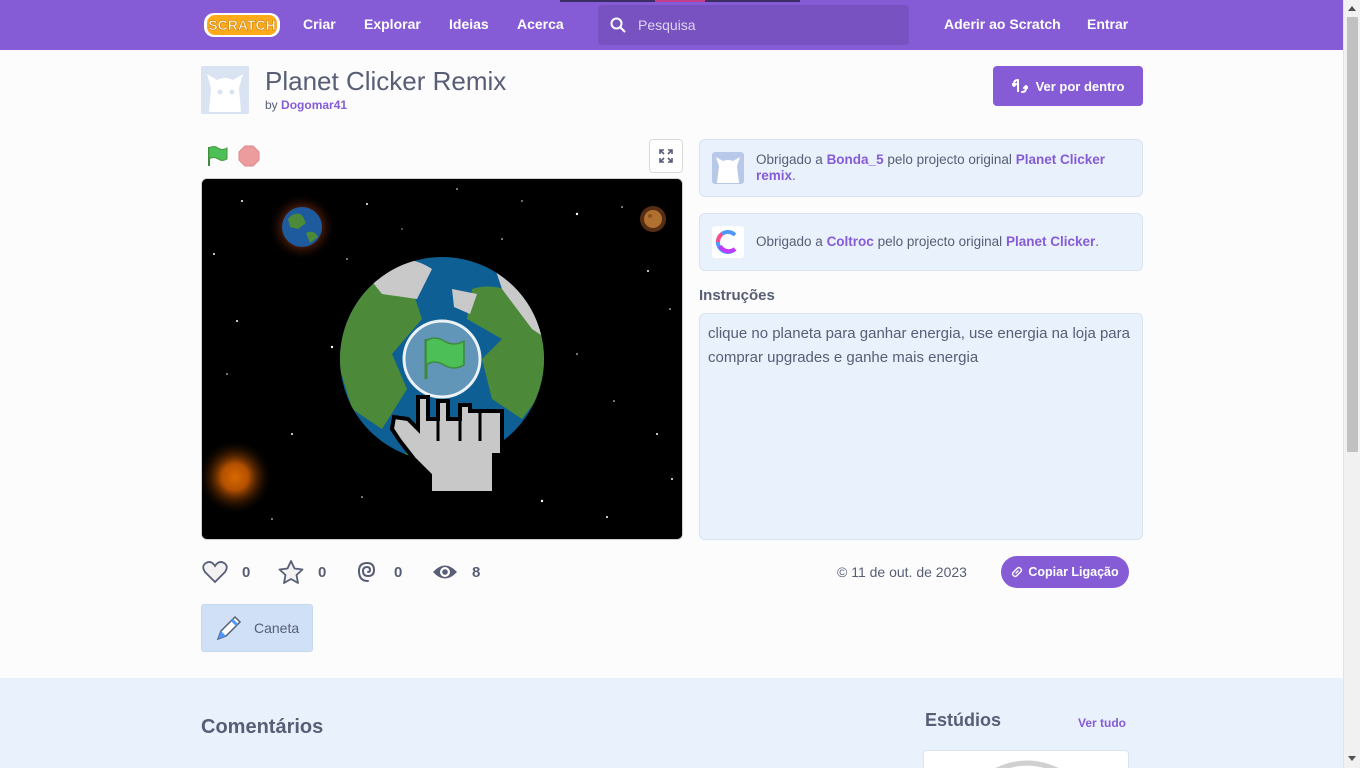 Image resolution: width=1360 pixels, height=768 pixels. I want to click on views-stat: 8, so click(456, 572).